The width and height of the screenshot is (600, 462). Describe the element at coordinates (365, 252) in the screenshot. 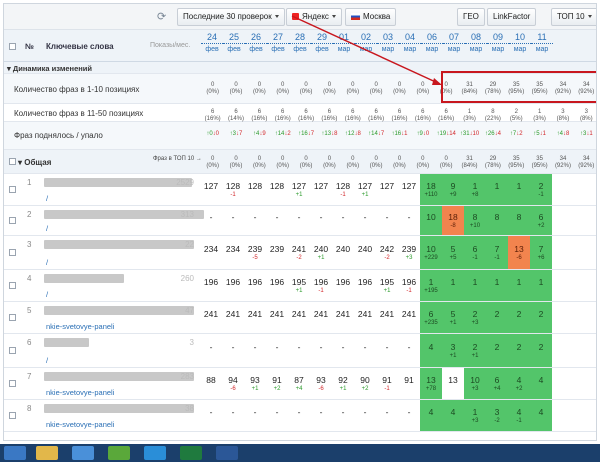

I see `position-cell: 240` at that location.